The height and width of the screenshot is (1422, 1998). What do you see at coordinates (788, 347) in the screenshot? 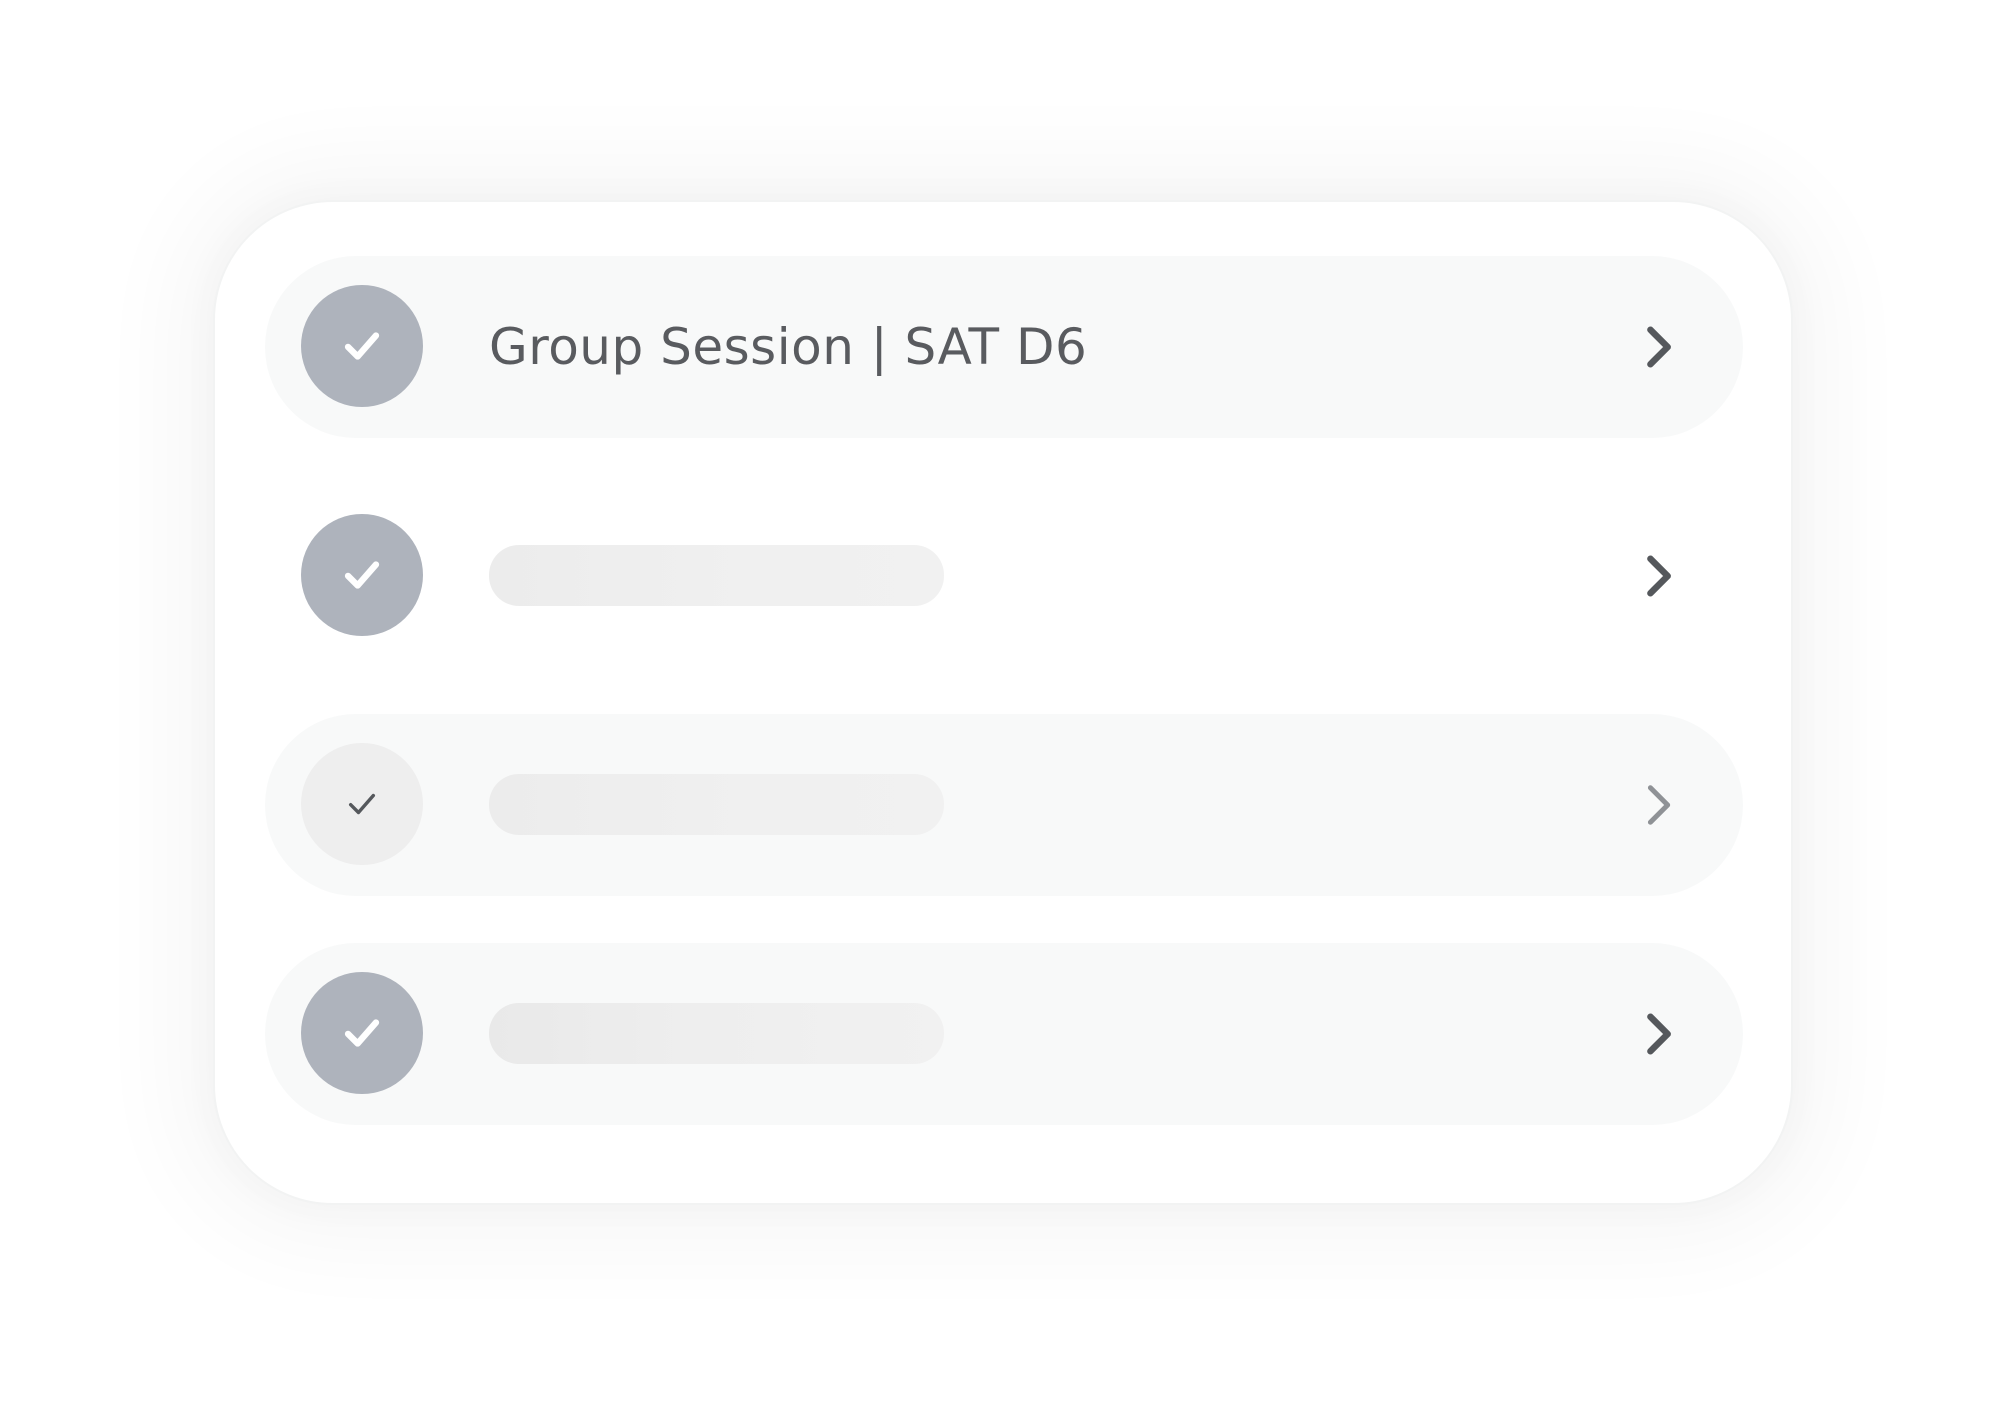
I see `list-item-label: Group Session | SAT D6` at bounding box center [788, 347].